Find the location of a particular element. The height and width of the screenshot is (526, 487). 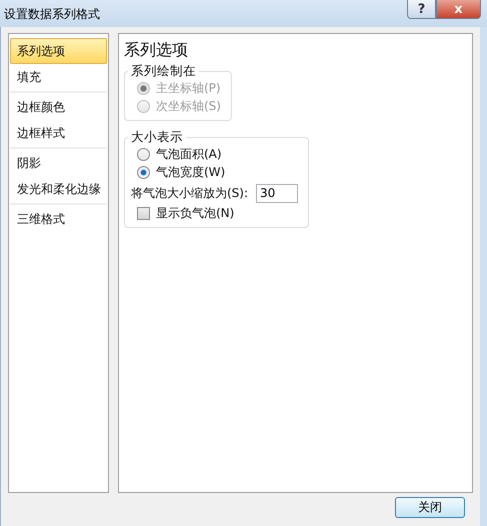

sidebar-item: 边框颜色 is located at coordinates (58, 107).